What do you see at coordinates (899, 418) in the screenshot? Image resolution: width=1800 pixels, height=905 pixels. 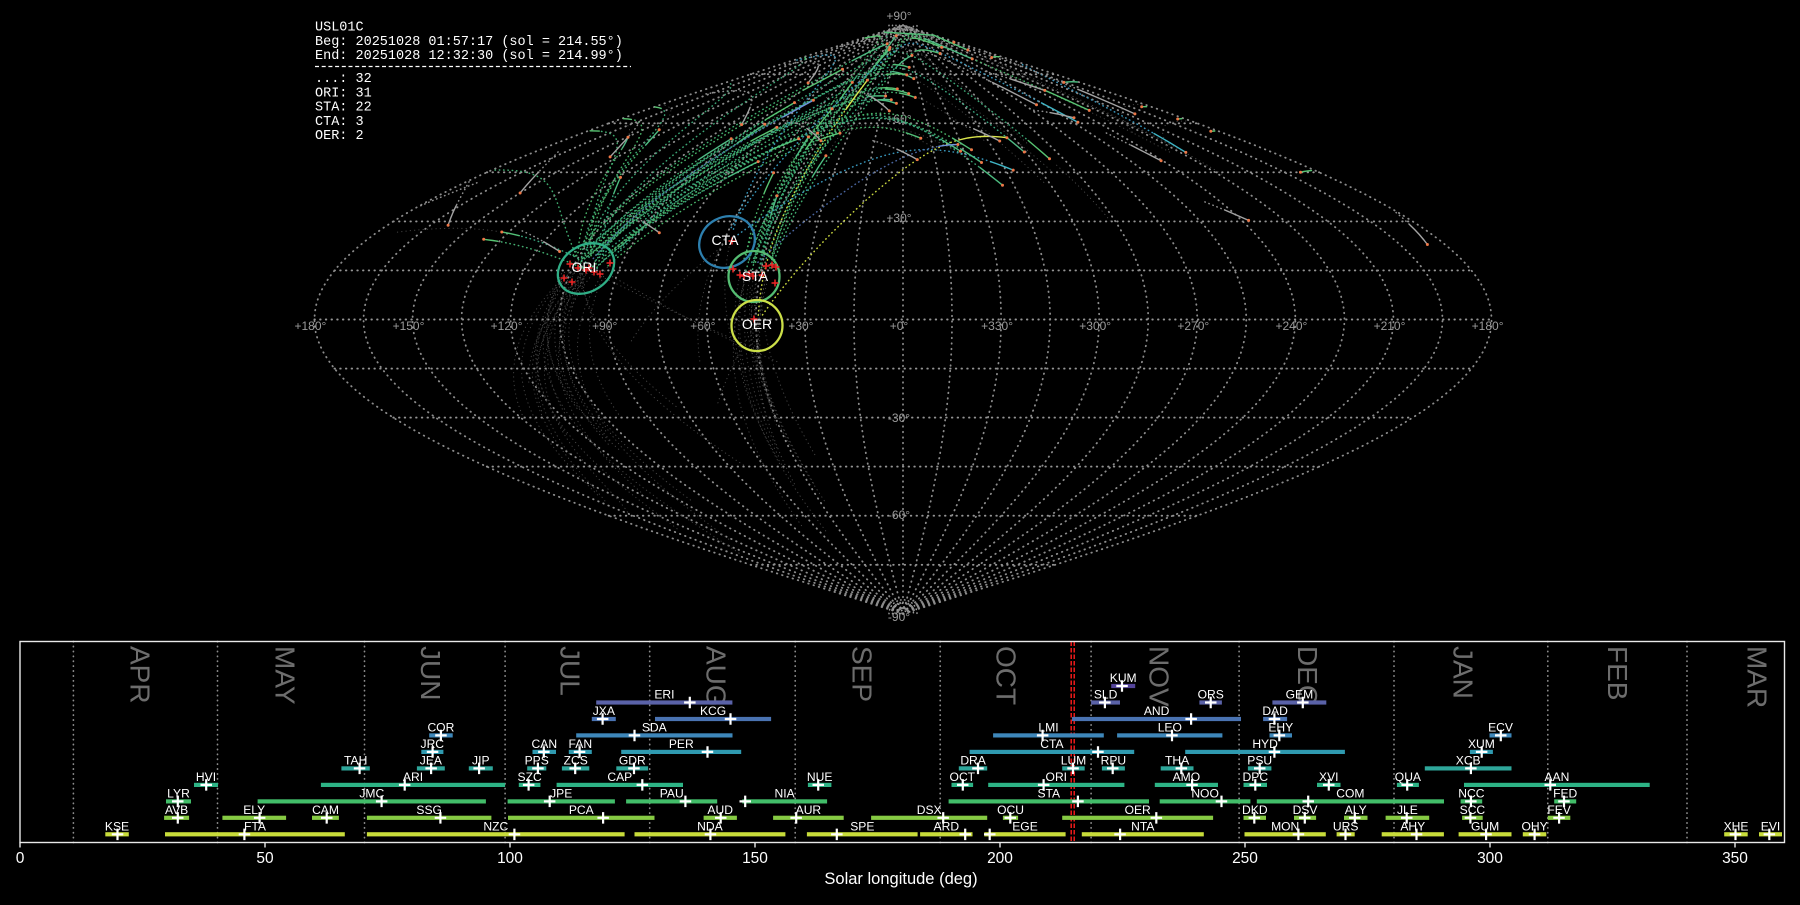 I see `svg-text: -30°` at bounding box center [899, 418].